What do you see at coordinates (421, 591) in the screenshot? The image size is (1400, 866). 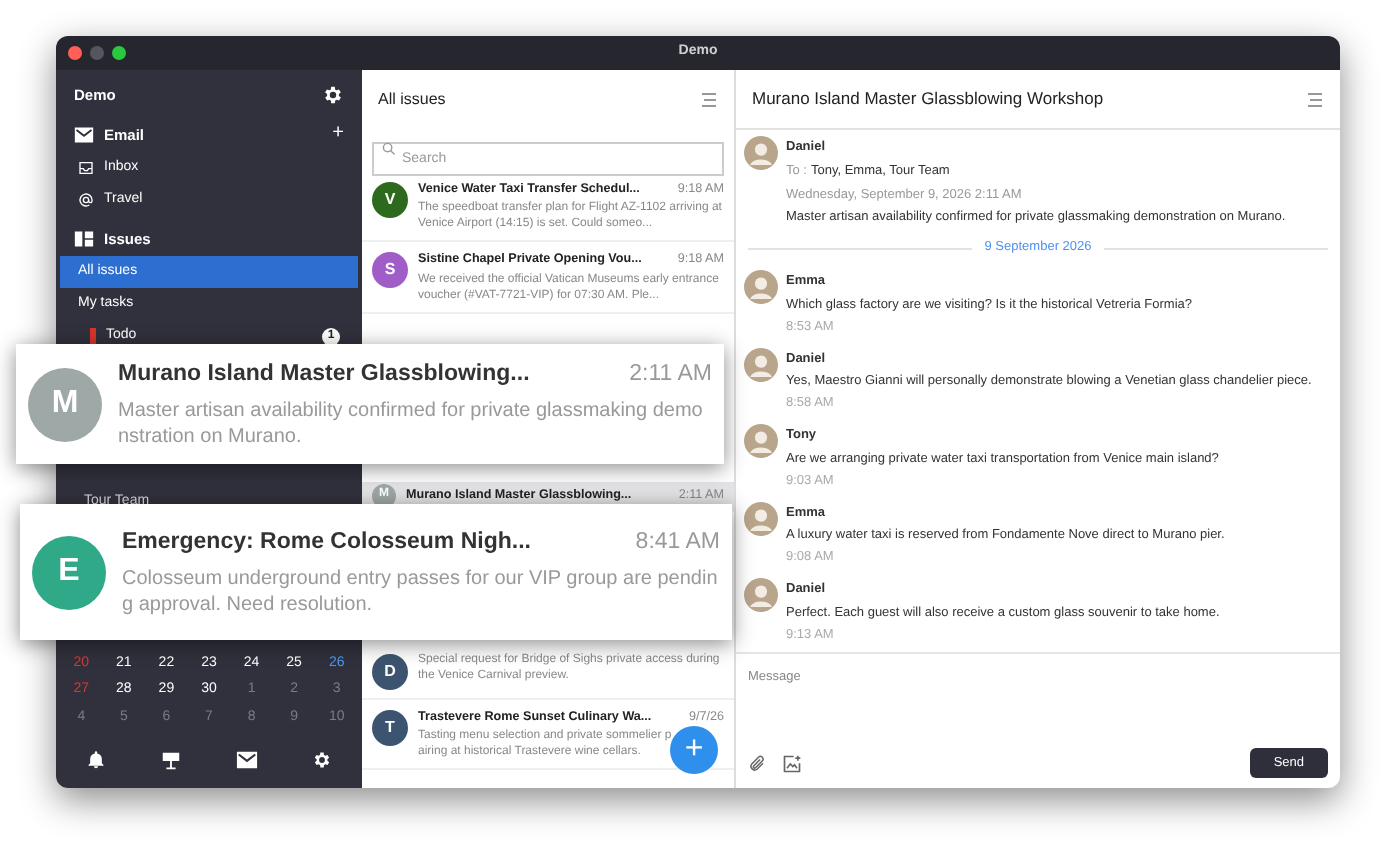 I see `notification-text: Colosseum underground entry passes for our VIP group are pending approval. Need resolution.` at bounding box center [421, 591].